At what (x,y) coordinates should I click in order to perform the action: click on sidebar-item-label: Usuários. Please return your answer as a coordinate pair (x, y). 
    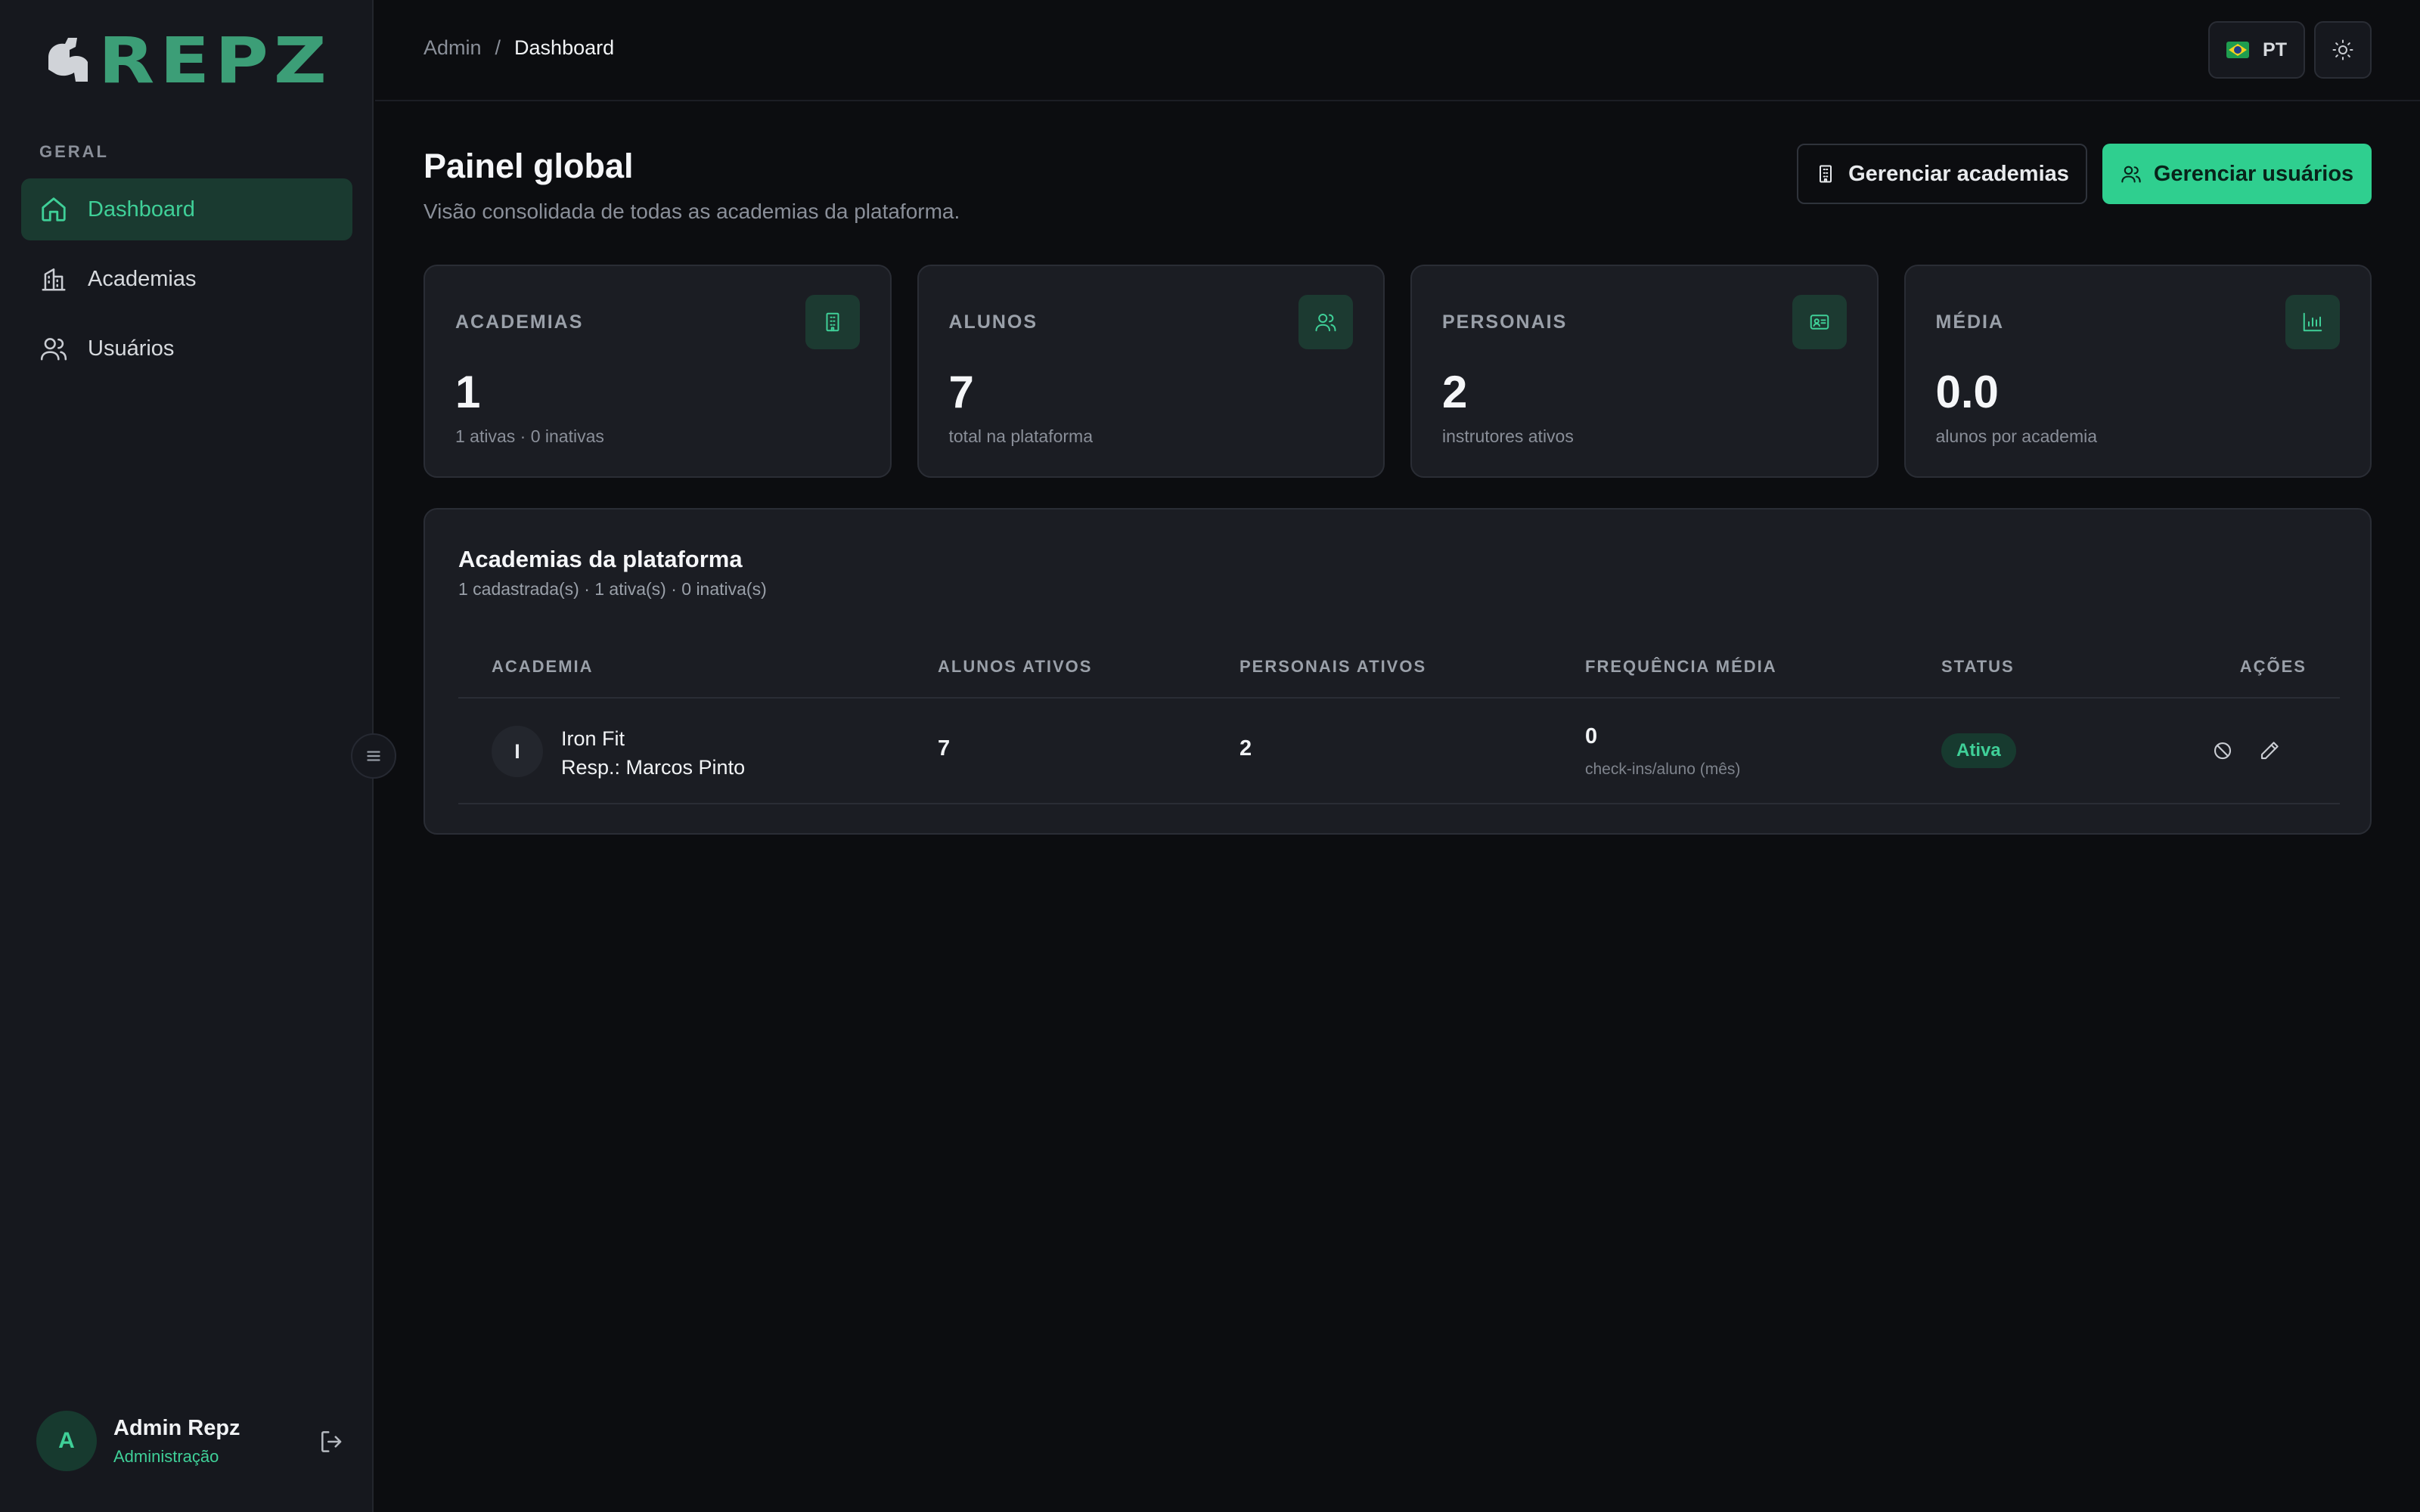
    Looking at the image, I should click on (131, 348).